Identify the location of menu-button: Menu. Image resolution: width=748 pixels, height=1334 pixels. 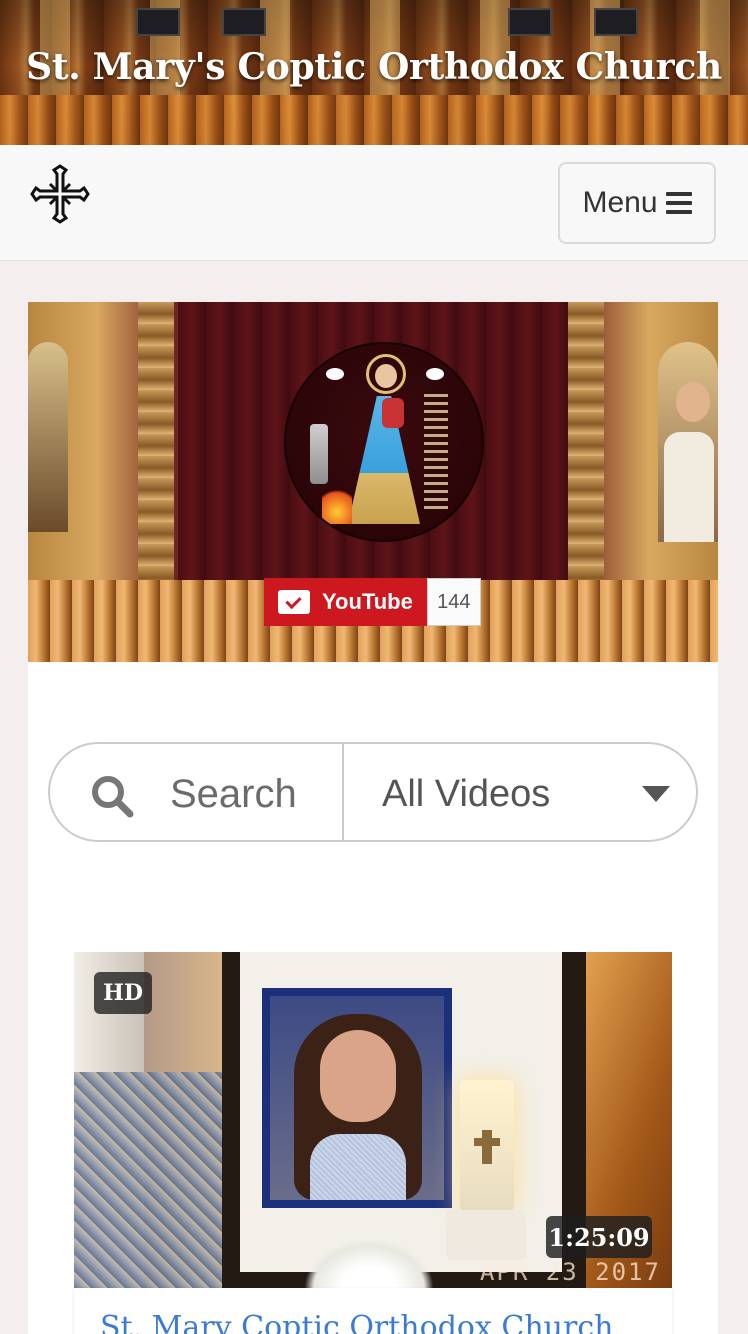
(637, 203).